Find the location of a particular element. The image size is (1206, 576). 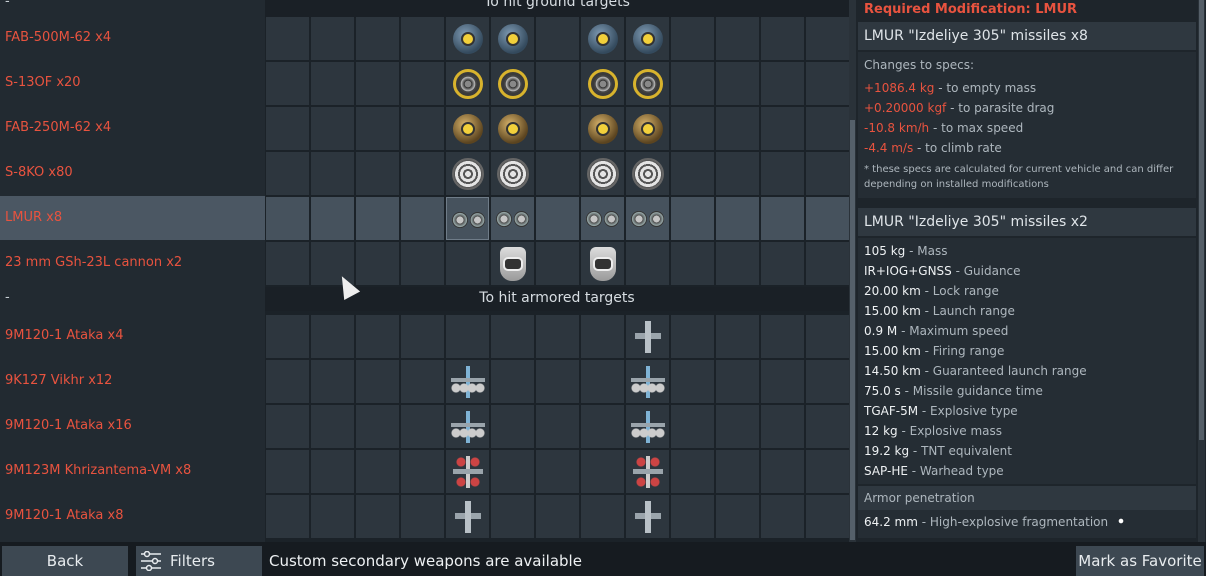

back-button: Back is located at coordinates (65, 561).